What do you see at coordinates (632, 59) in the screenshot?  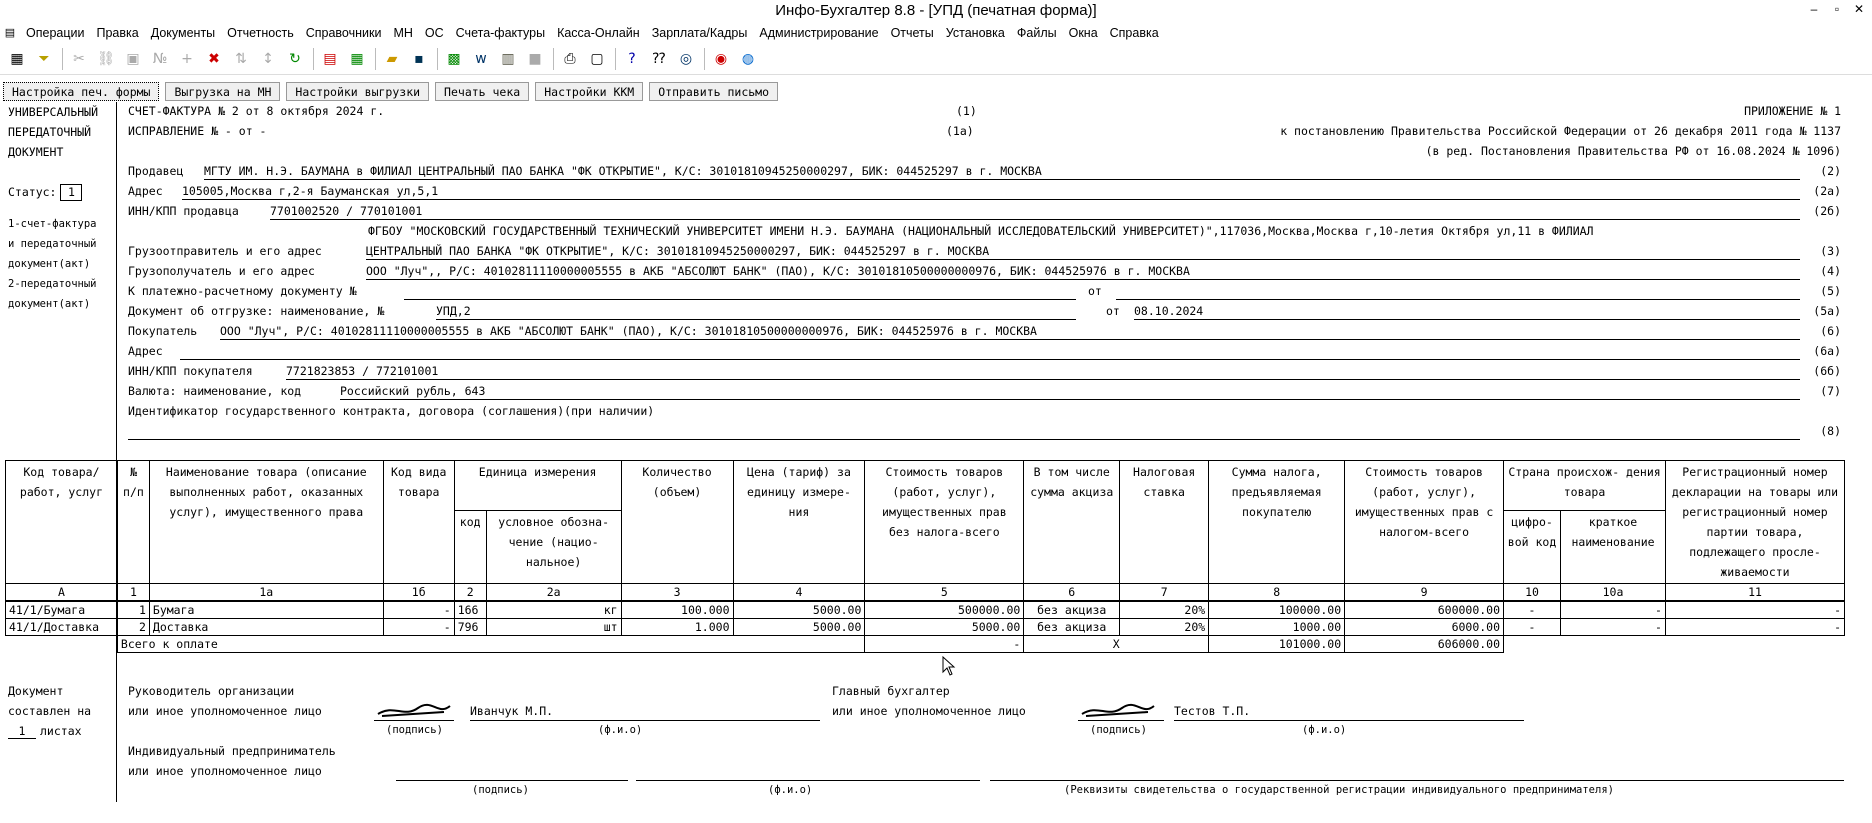 I see `help-icon: ?` at bounding box center [632, 59].